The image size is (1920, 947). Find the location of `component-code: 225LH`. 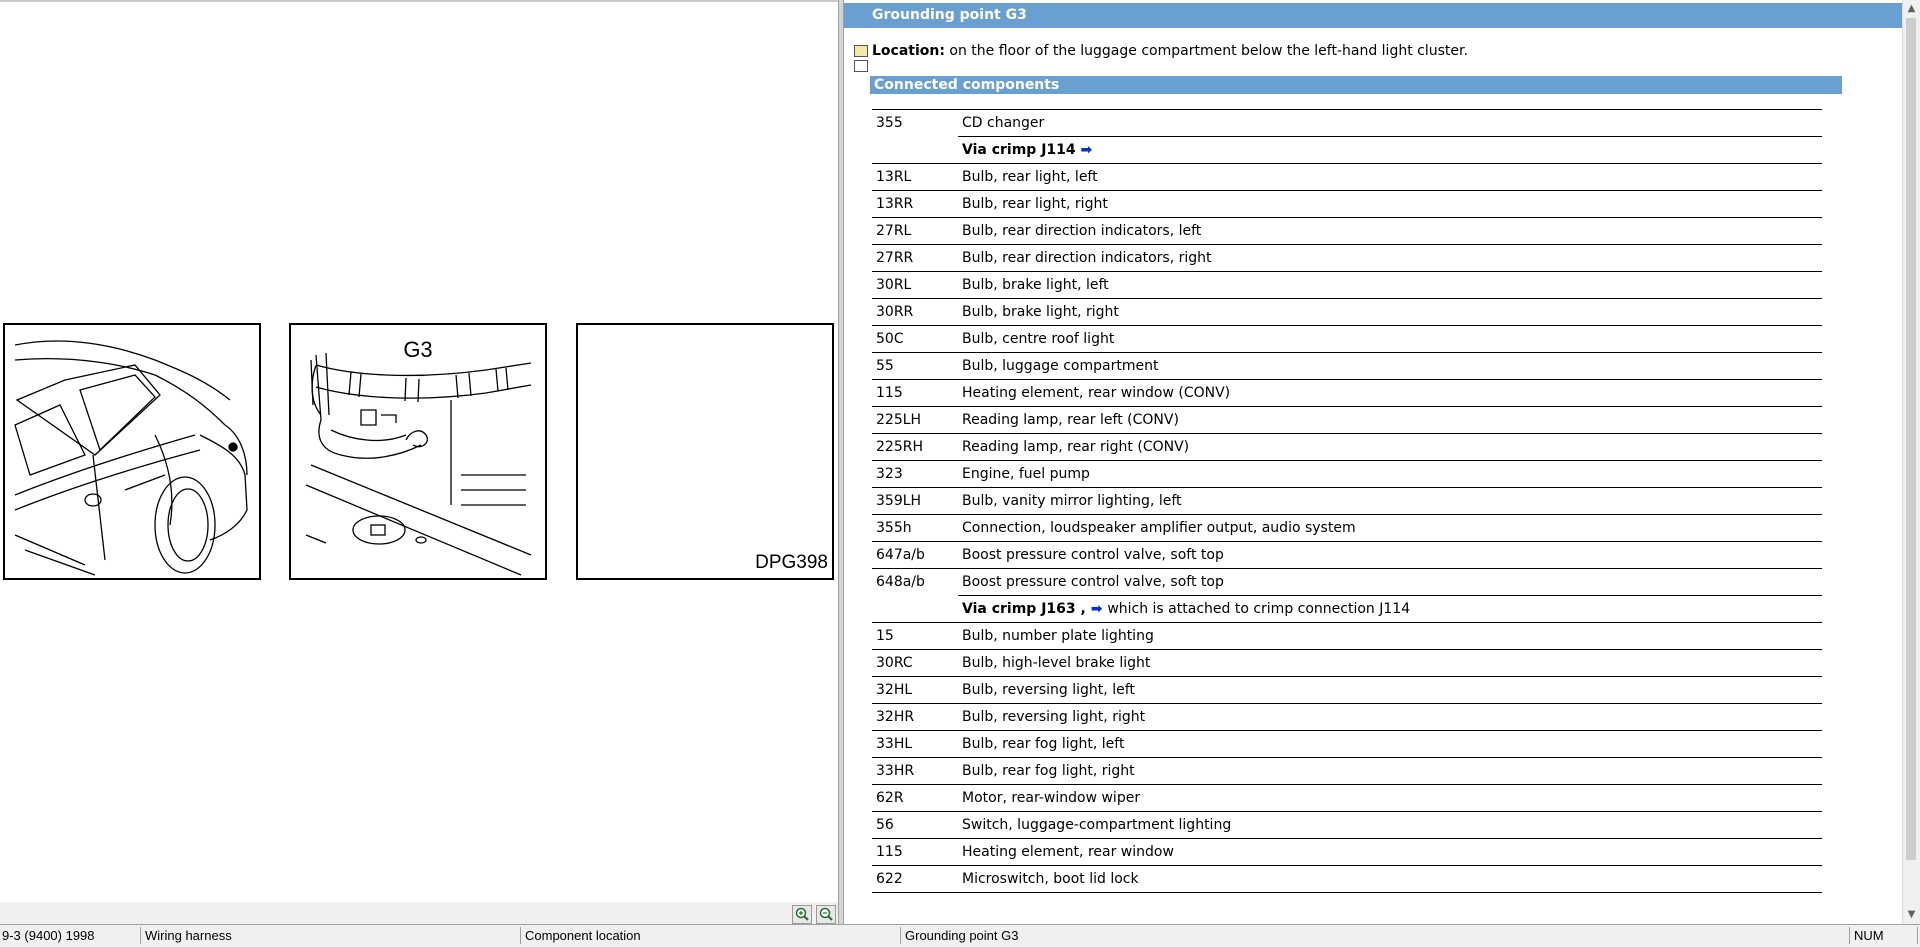

component-code: 225LH is located at coordinates (915, 420).